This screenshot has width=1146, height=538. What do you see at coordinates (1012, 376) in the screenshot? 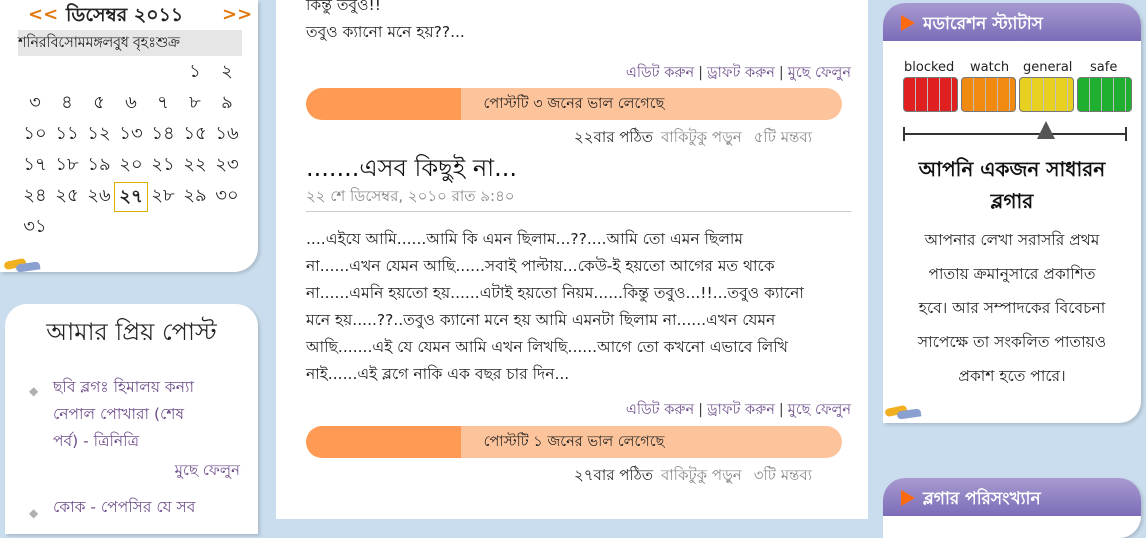
I see `moderation-desc-line: প্রকাশ হতে পারে।` at bounding box center [1012, 376].